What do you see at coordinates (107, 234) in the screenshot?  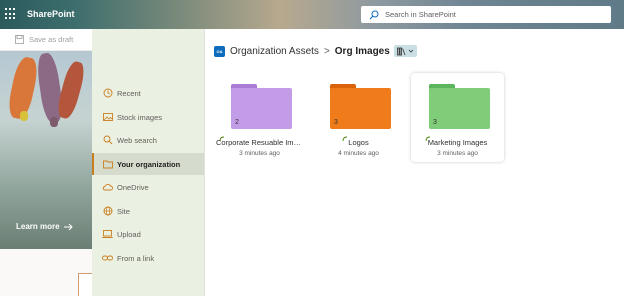 I see `laptop-icon` at bounding box center [107, 234].